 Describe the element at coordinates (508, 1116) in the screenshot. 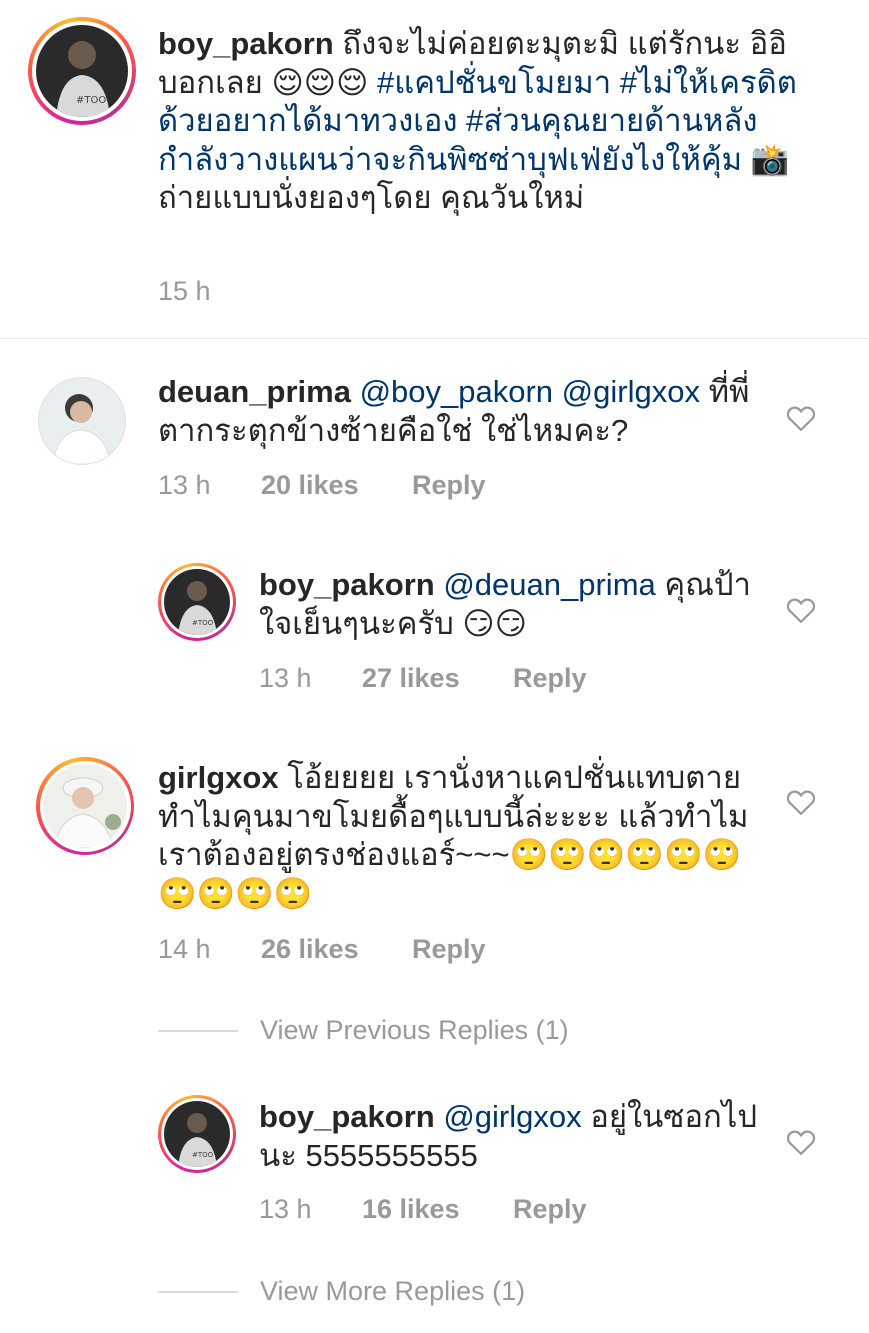

I see `mention-link: @girlgxox` at that location.